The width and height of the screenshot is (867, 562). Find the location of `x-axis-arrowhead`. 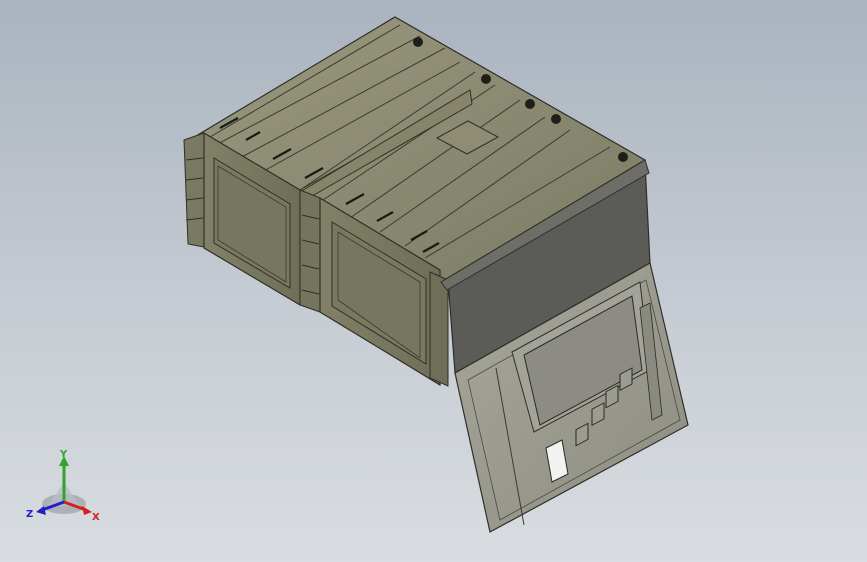

x-axis-arrowhead is located at coordinates (87, 510).